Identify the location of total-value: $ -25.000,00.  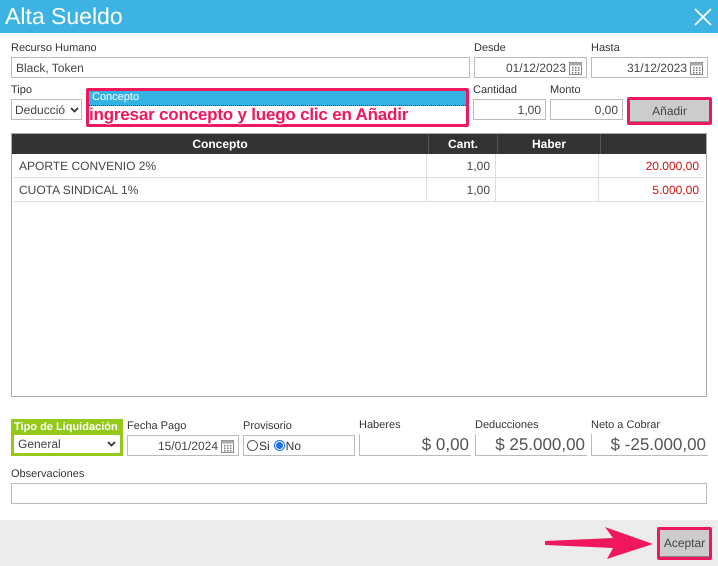
(649, 445).